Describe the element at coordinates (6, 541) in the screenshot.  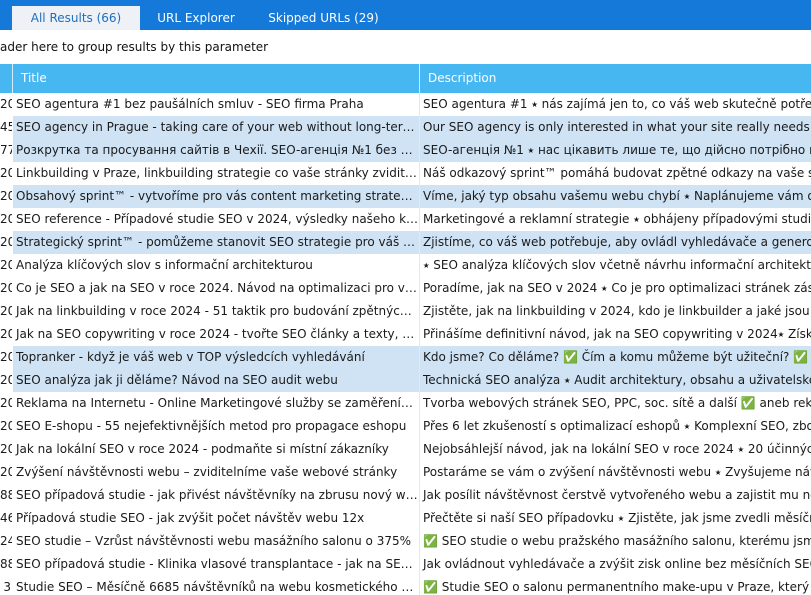
I see `row-number: 24` at that location.